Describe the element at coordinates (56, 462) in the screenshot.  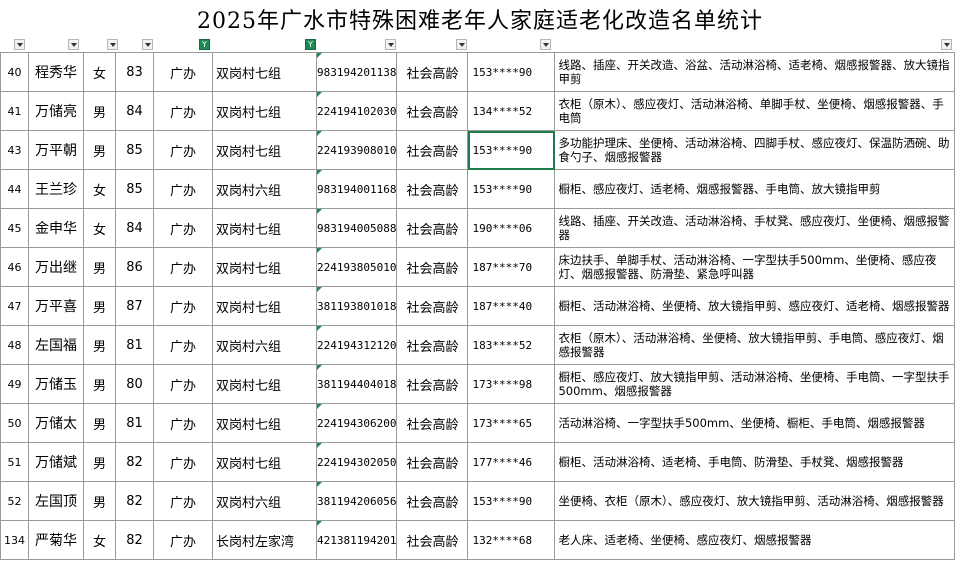
I see `cell-name: 万储斌` at that location.